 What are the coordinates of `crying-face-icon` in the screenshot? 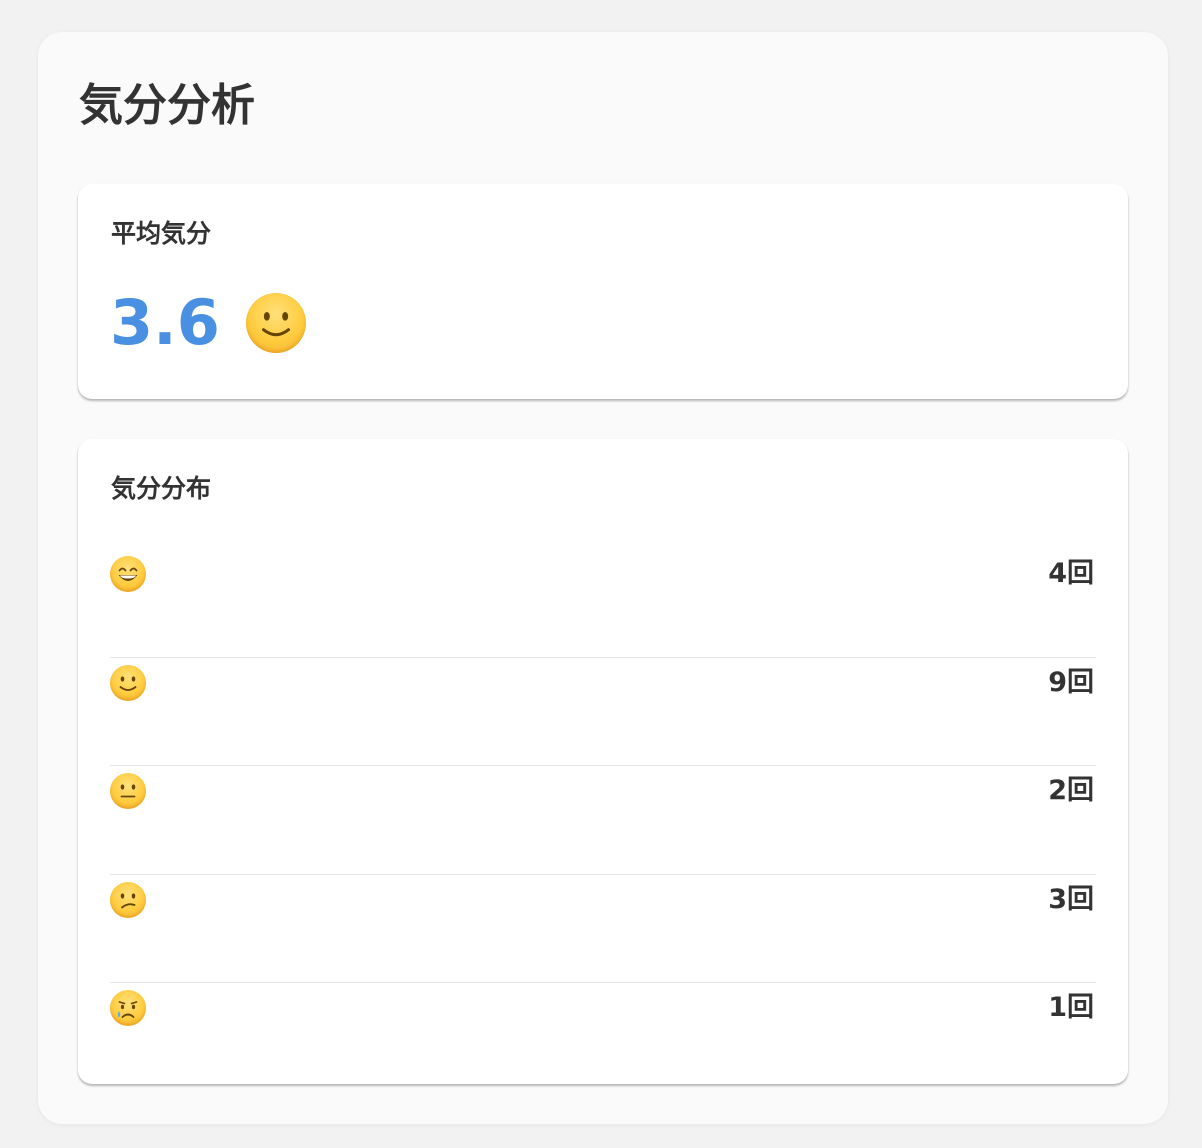 It's located at (128, 1008).